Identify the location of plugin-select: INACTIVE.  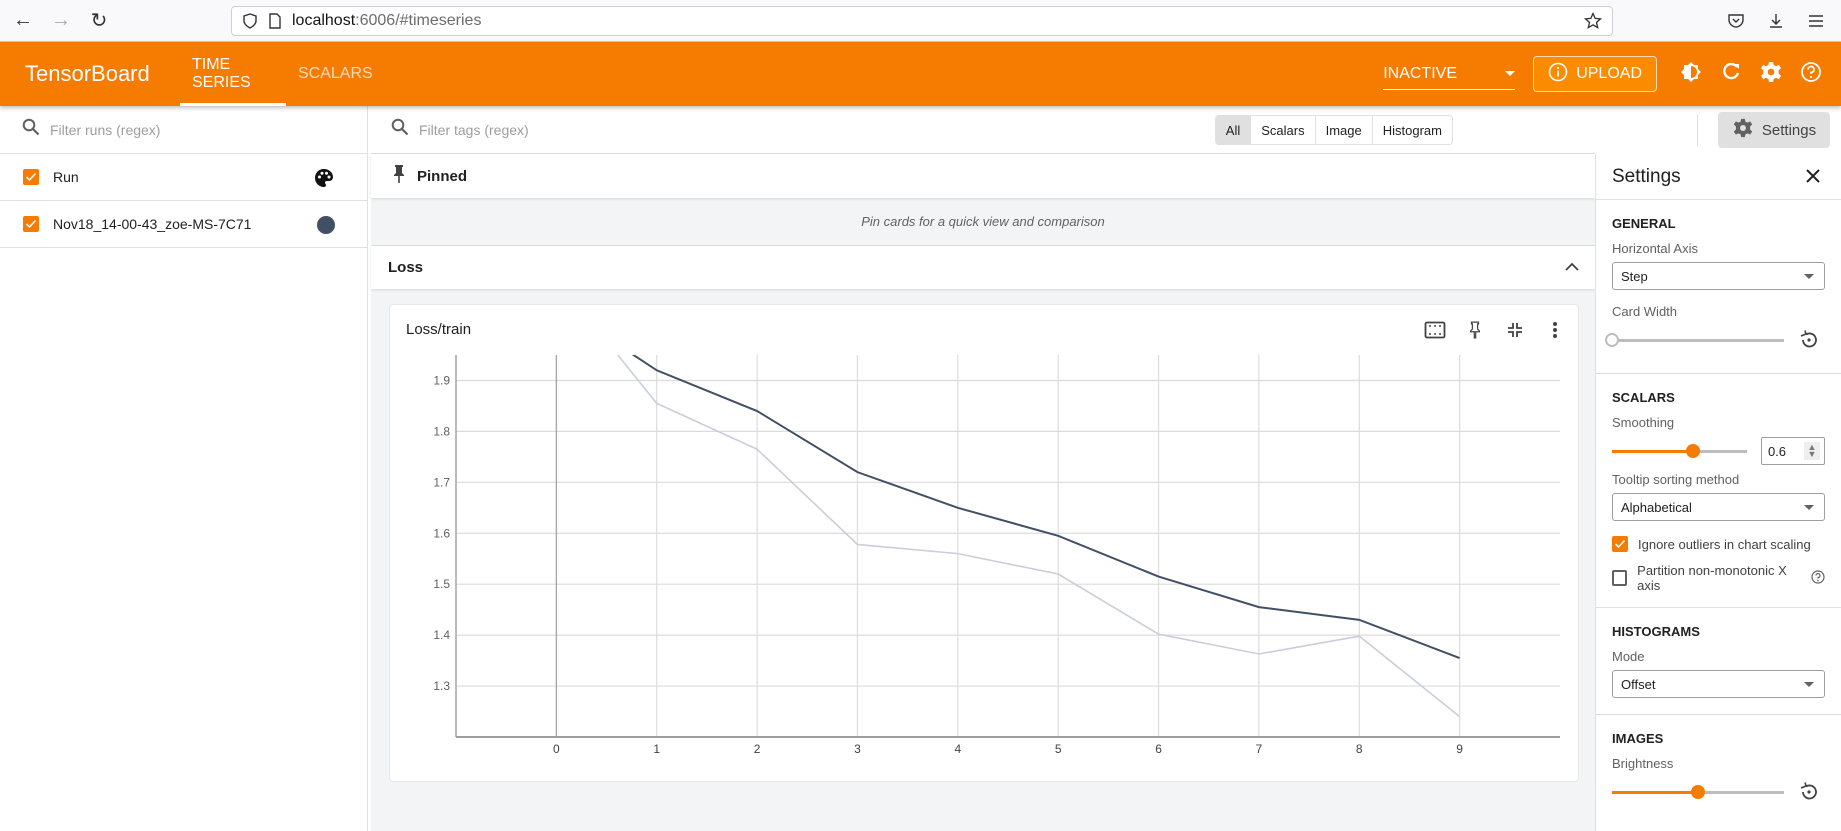
(1449, 74).